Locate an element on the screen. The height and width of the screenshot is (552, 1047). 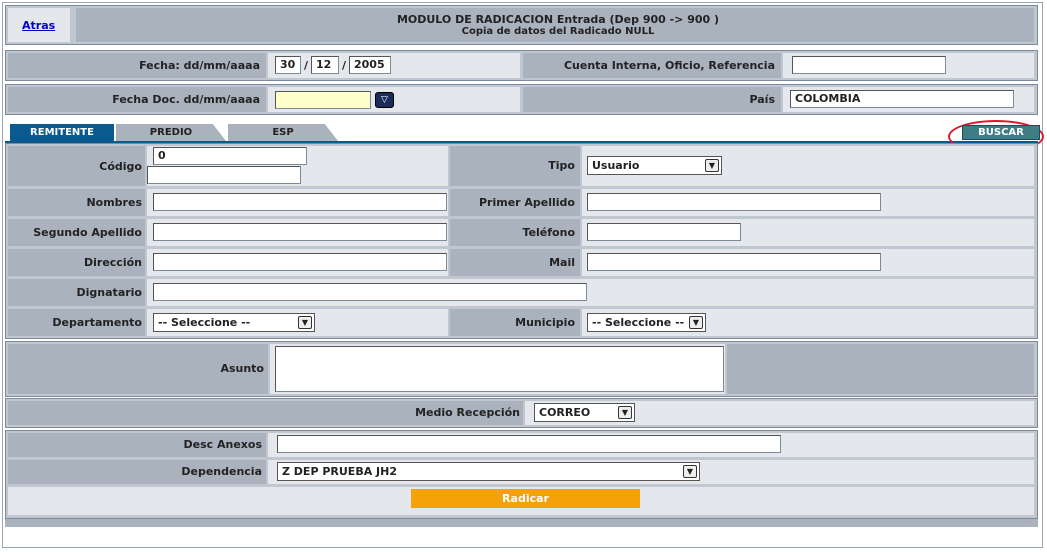
day-input: 30 is located at coordinates (288, 65).